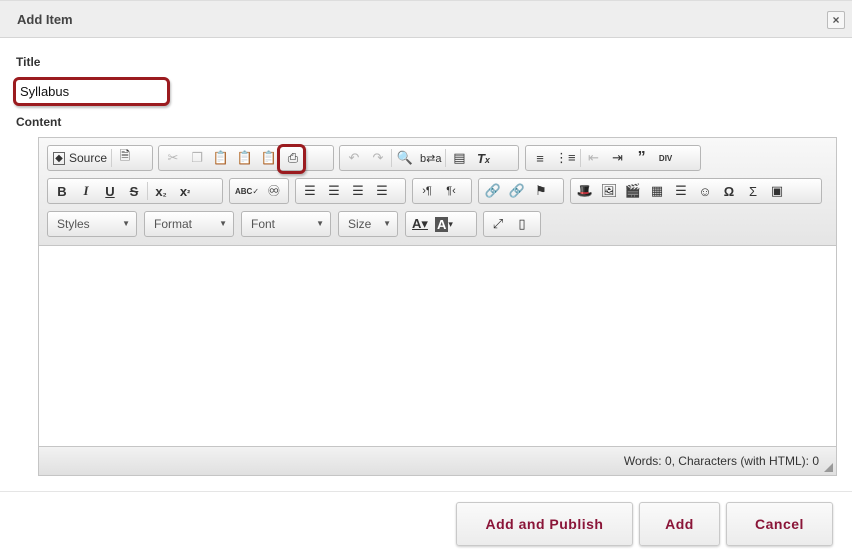 This screenshot has height=559, width=852. Describe the element at coordinates (286, 224) in the screenshot. I see `font-dropdown: Font ▼` at that location.